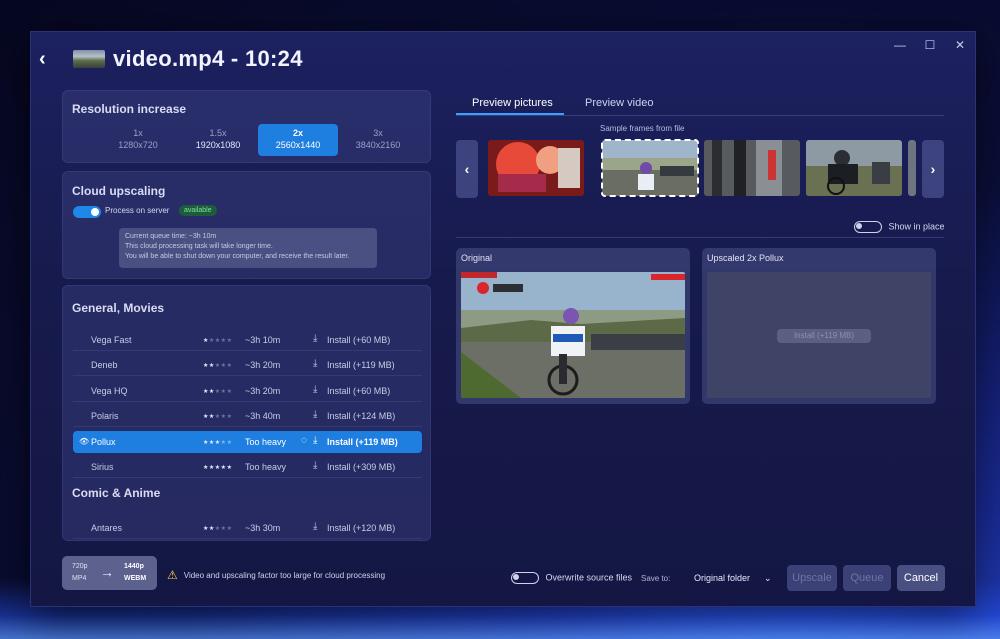 The height and width of the screenshot is (639, 1000). Describe the element at coordinates (477, 258) in the screenshot. I see `original-label: Original` at that location.